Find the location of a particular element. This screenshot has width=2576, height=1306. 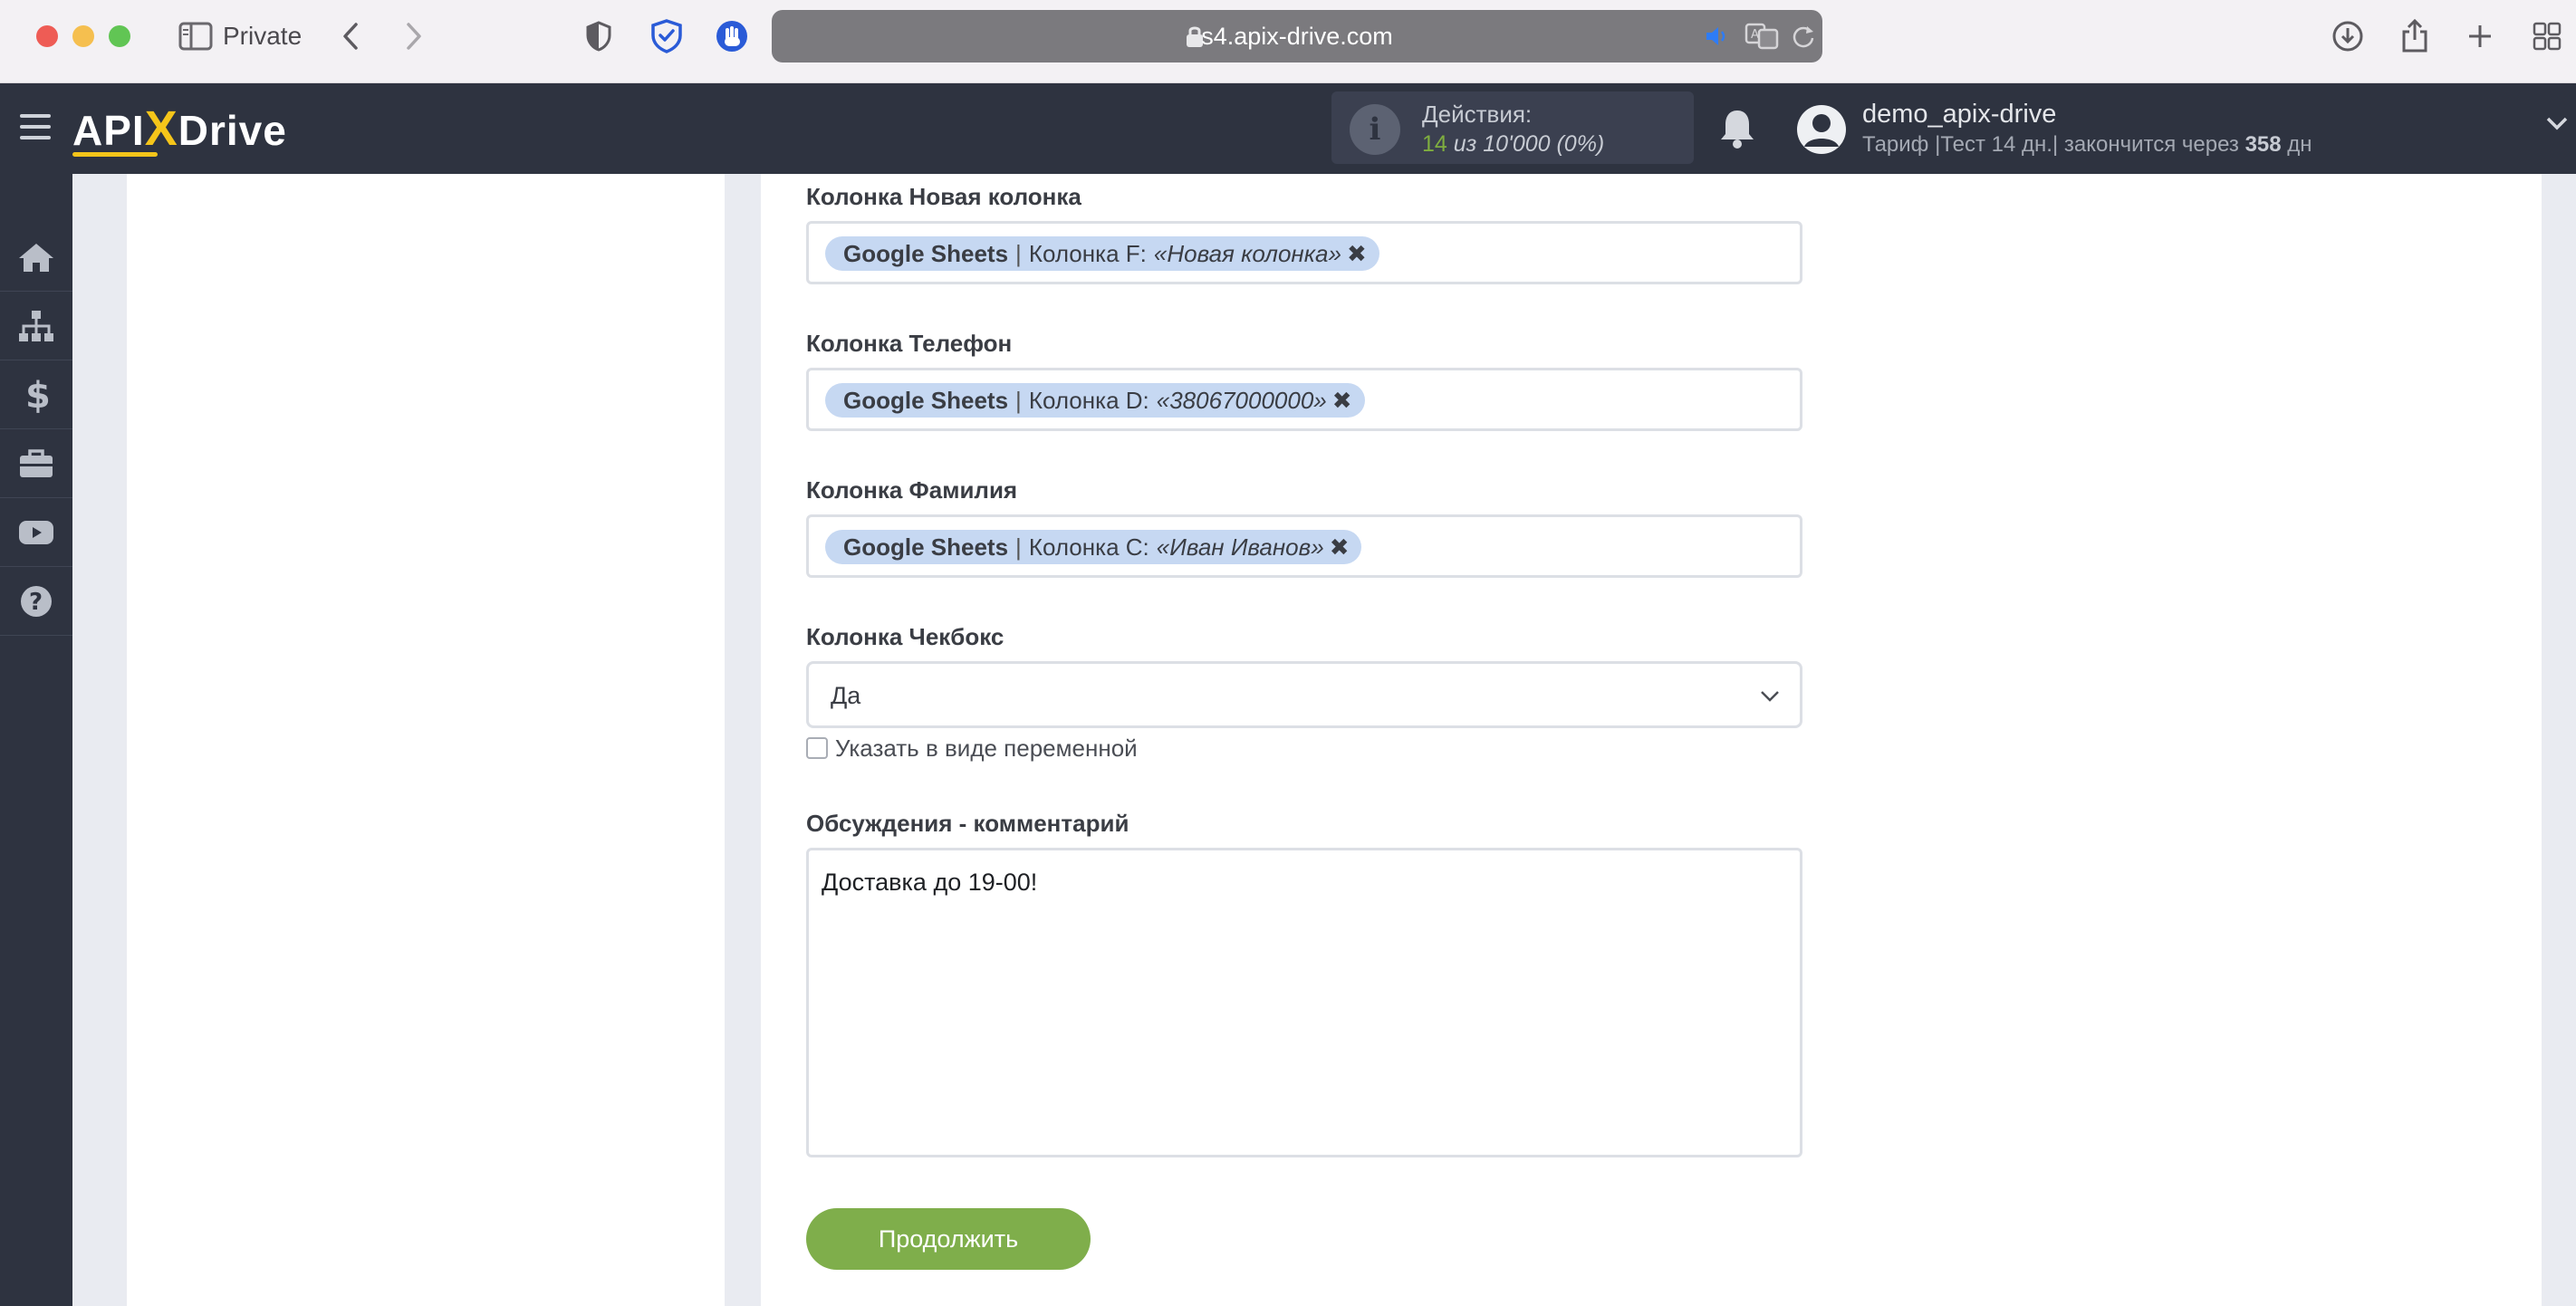

actions-title: Действия: is located at coordinates (1477, 115).